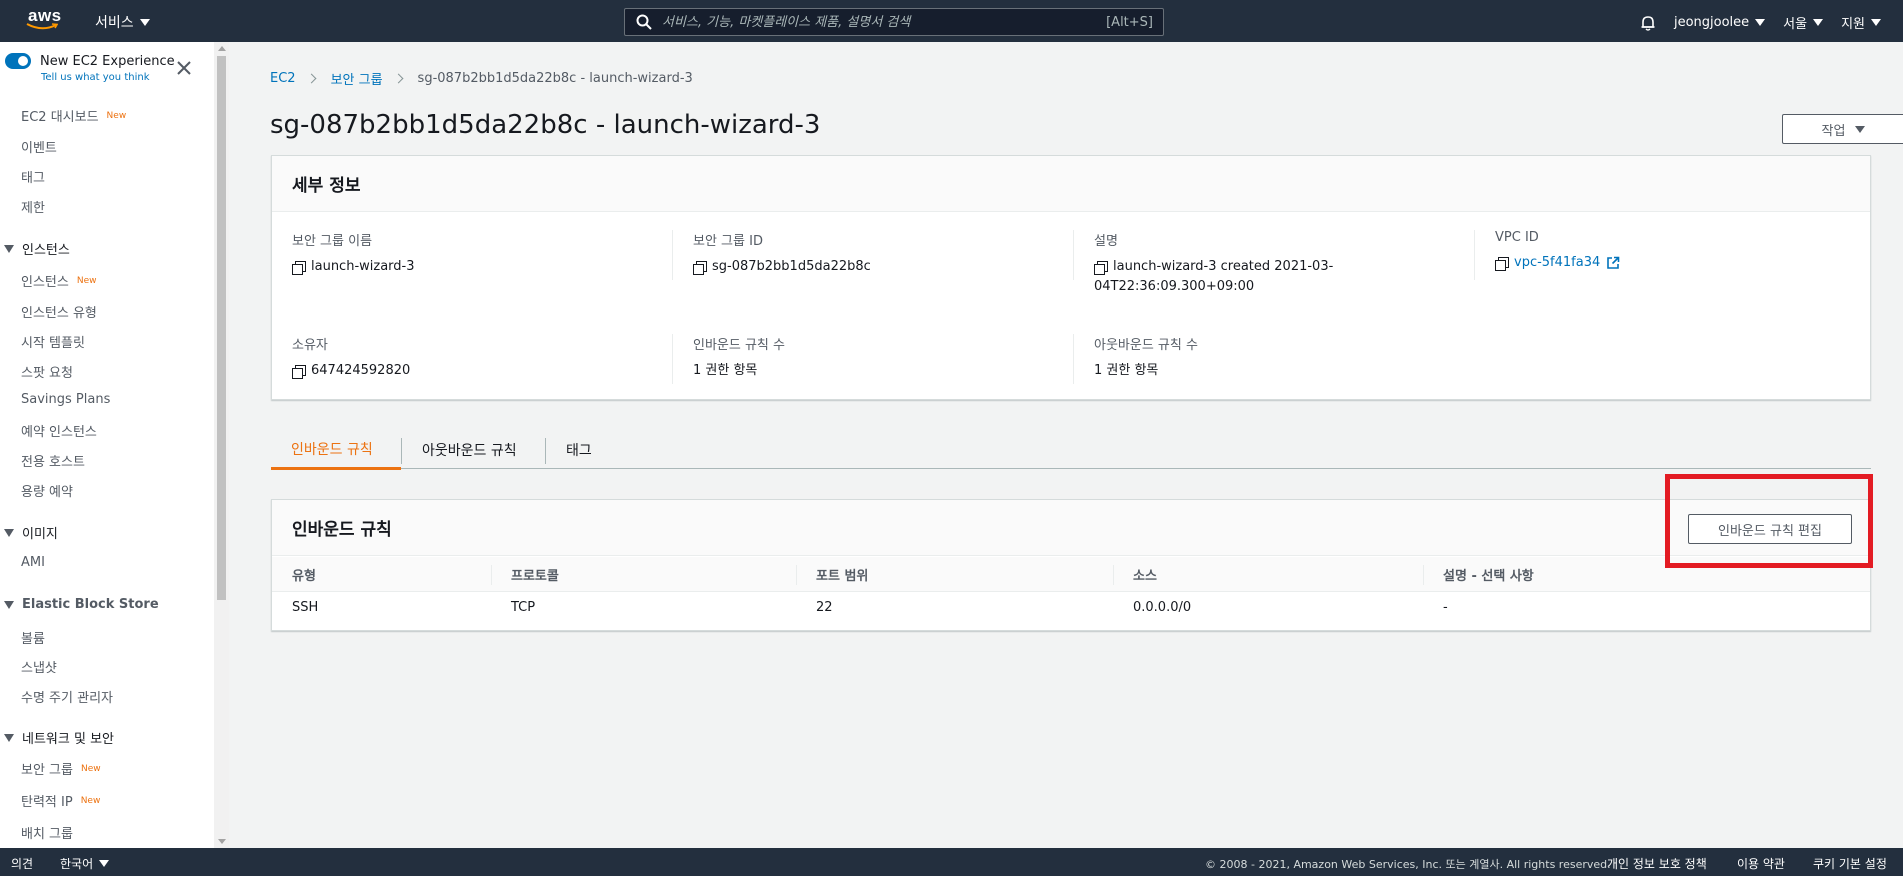 This screenshot has width=1903, height=876. What do you see at coordinates (53, 460) in the screenshot?
I see `sidebar-item-dedicated-hosts: 전용 호스트` at bounding box center [53, 460].